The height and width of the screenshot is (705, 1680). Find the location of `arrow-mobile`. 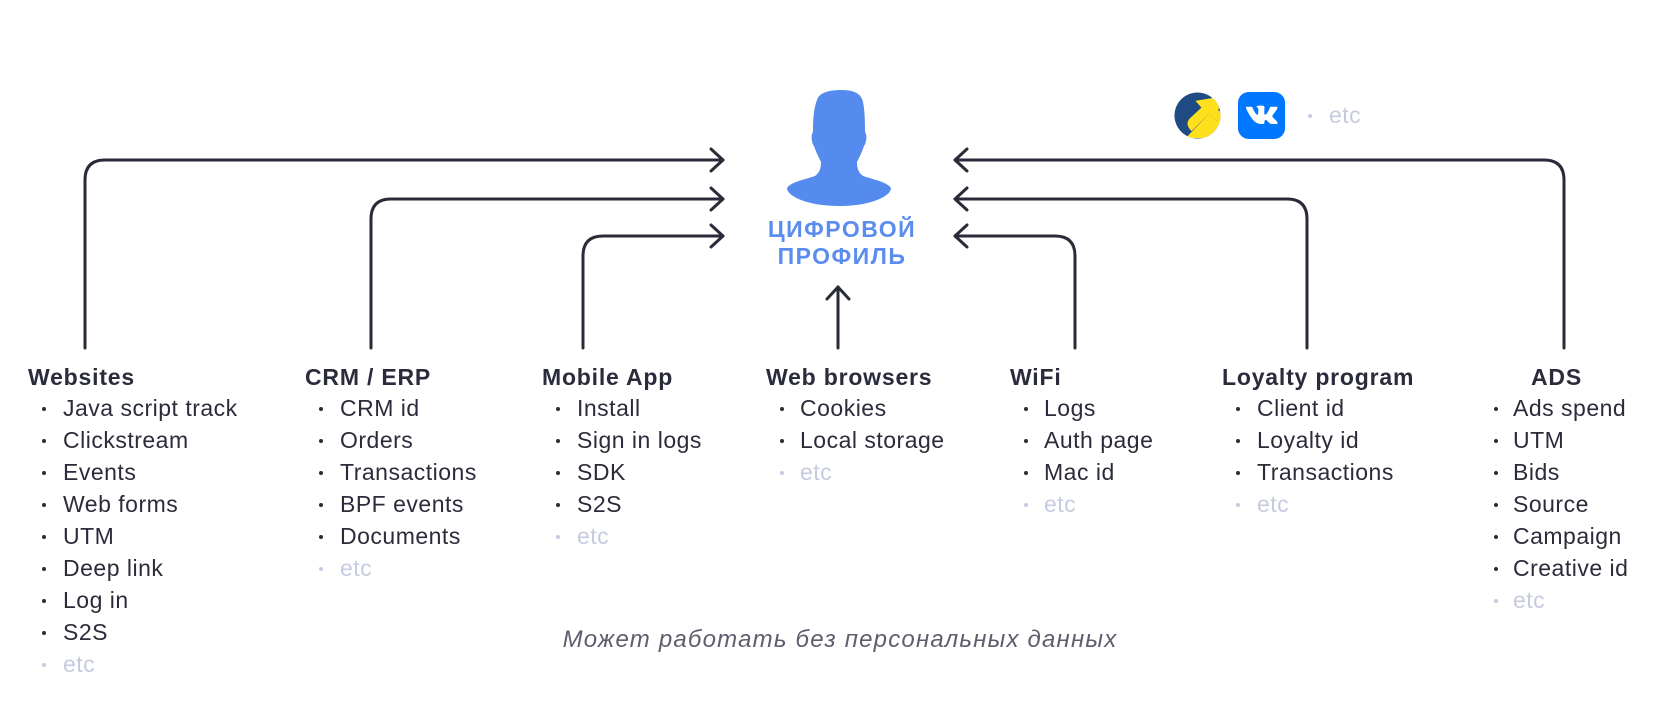

arrow-mobile is located at coordinates (653, 286).